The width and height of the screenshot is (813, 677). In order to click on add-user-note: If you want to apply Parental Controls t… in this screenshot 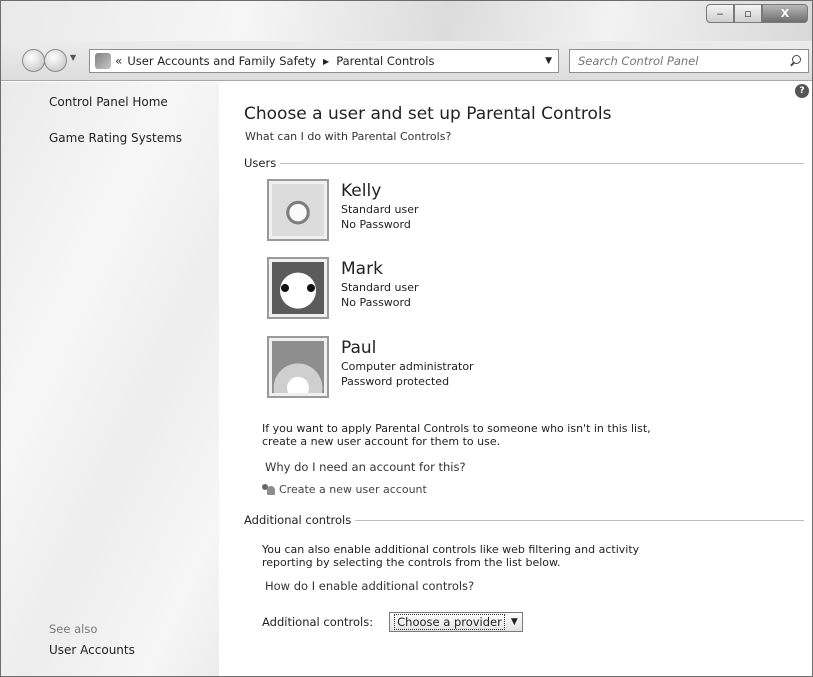, I will do `click(456, 435)`.